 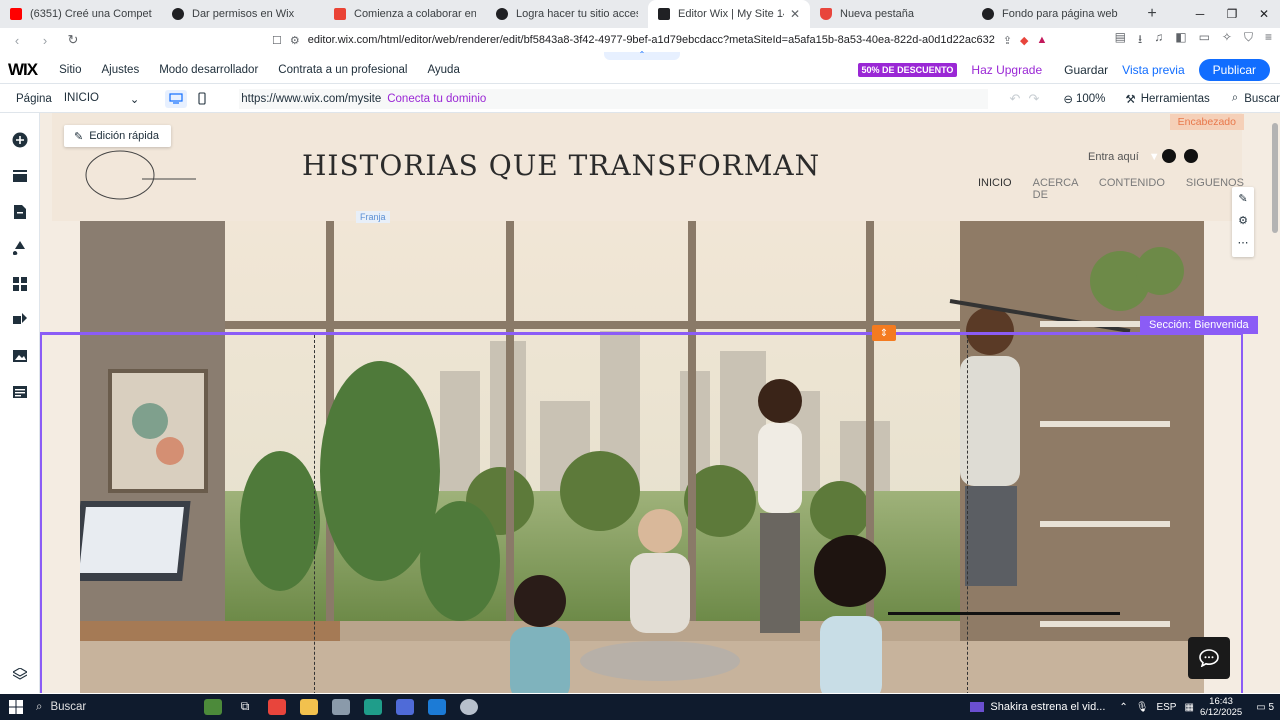 What do you see at coordinates (1120, 40) in the screenshot?
I see `sidebar-icon: ▤` at bounding box center [1120, 40].